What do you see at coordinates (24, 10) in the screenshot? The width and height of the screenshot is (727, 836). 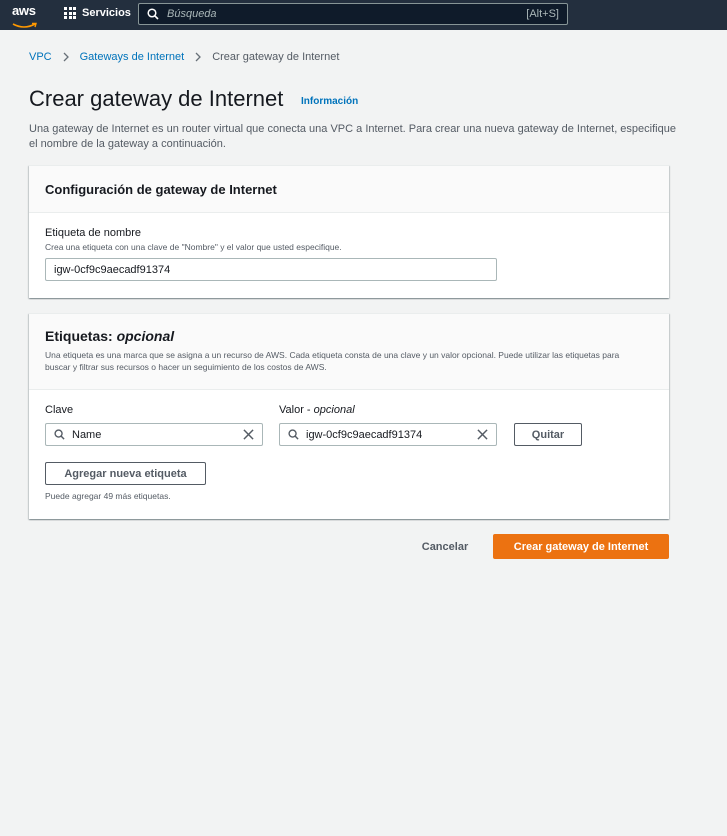 I see `aws-logo-text: aws` at bounding box center [24, 10].